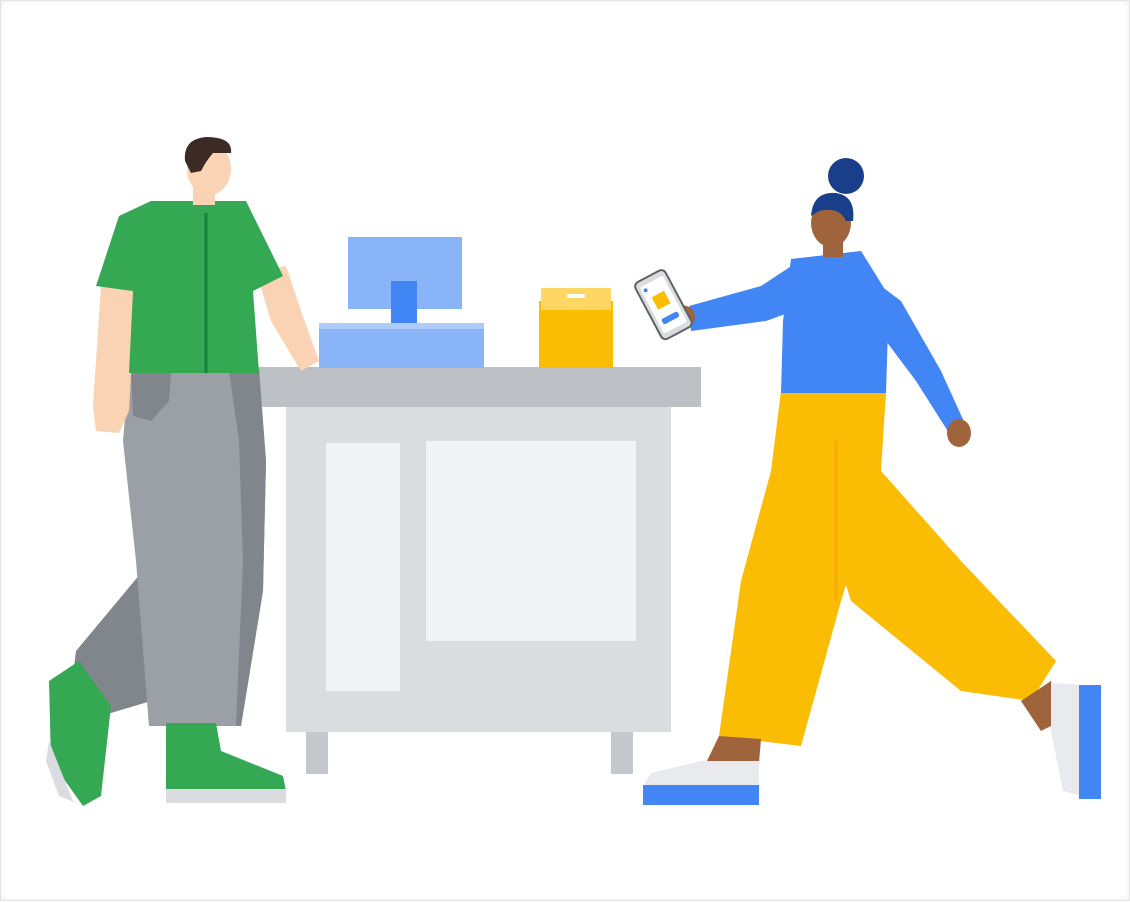 The image size is (1130, 902). Describe the element at coordinates (701, 773) in the screenshot. I see `customer-front-shoe` at that location.